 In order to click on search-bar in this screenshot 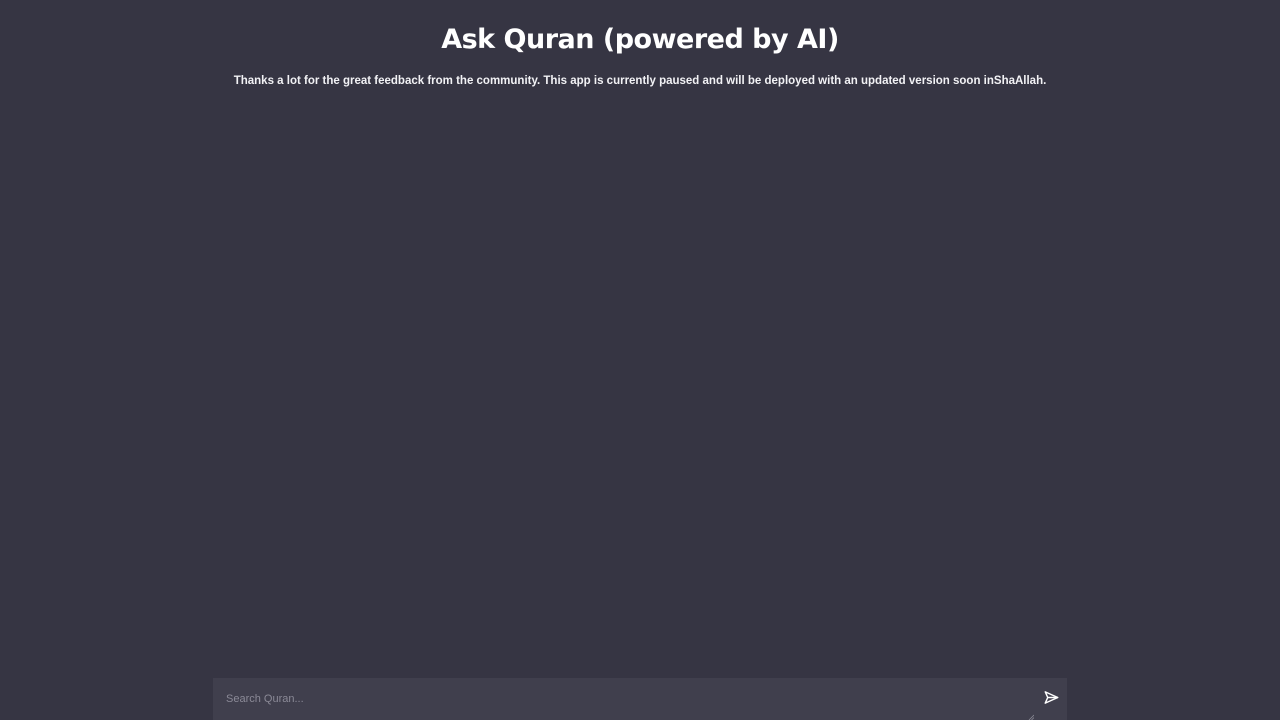, I will do `click(640, 699)`.